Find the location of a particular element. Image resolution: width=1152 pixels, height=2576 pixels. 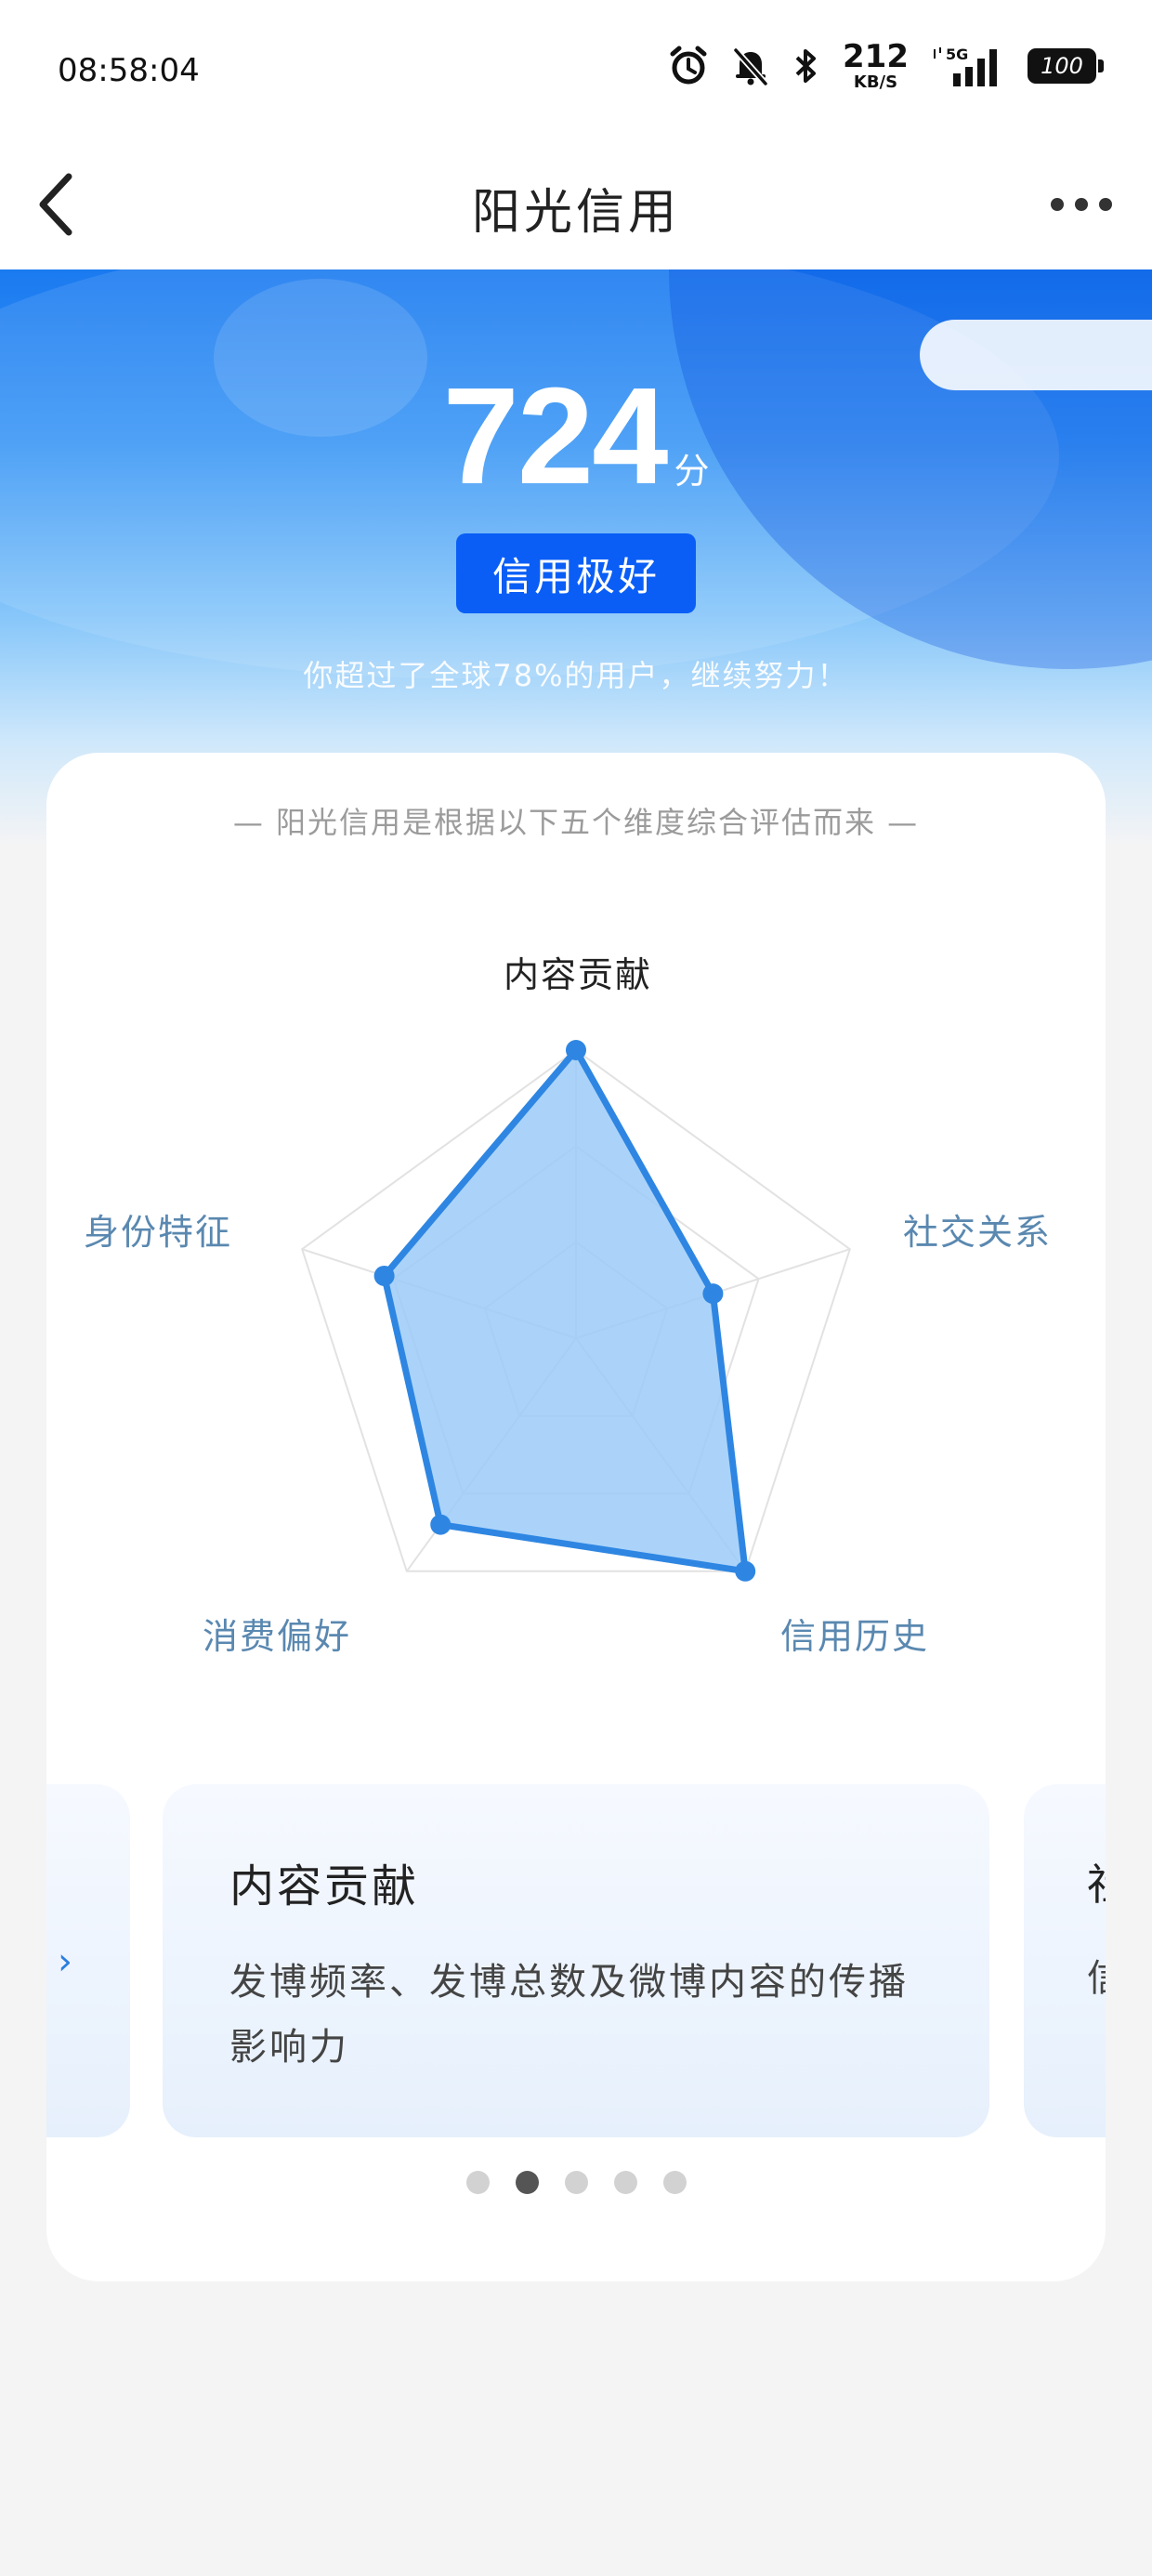

more-button is located at coordinates (1081, 204).